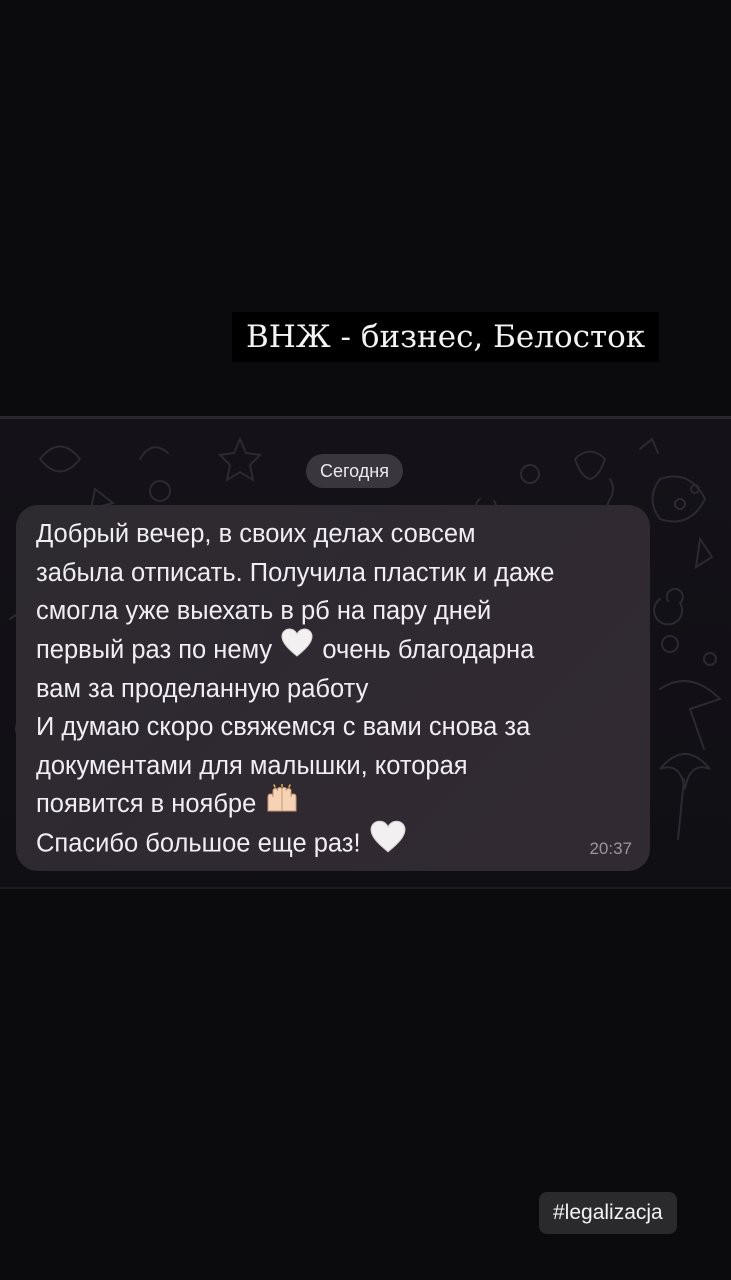  Describe the element at coordinates (202, 688) in the screenshot. I see `message-line-text: вам за проделанную работу` at that location.